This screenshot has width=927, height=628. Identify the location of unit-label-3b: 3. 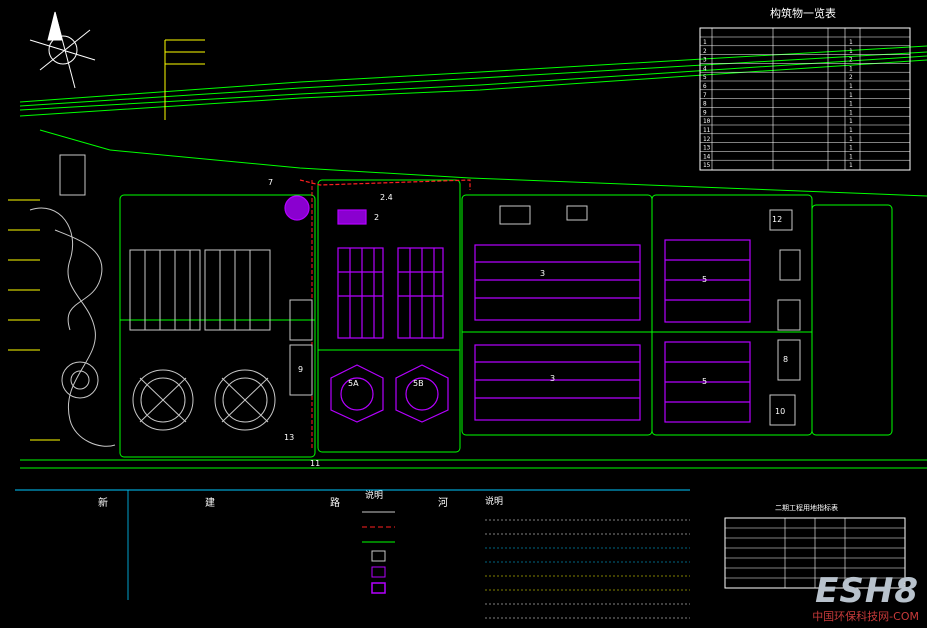
(552, 378).